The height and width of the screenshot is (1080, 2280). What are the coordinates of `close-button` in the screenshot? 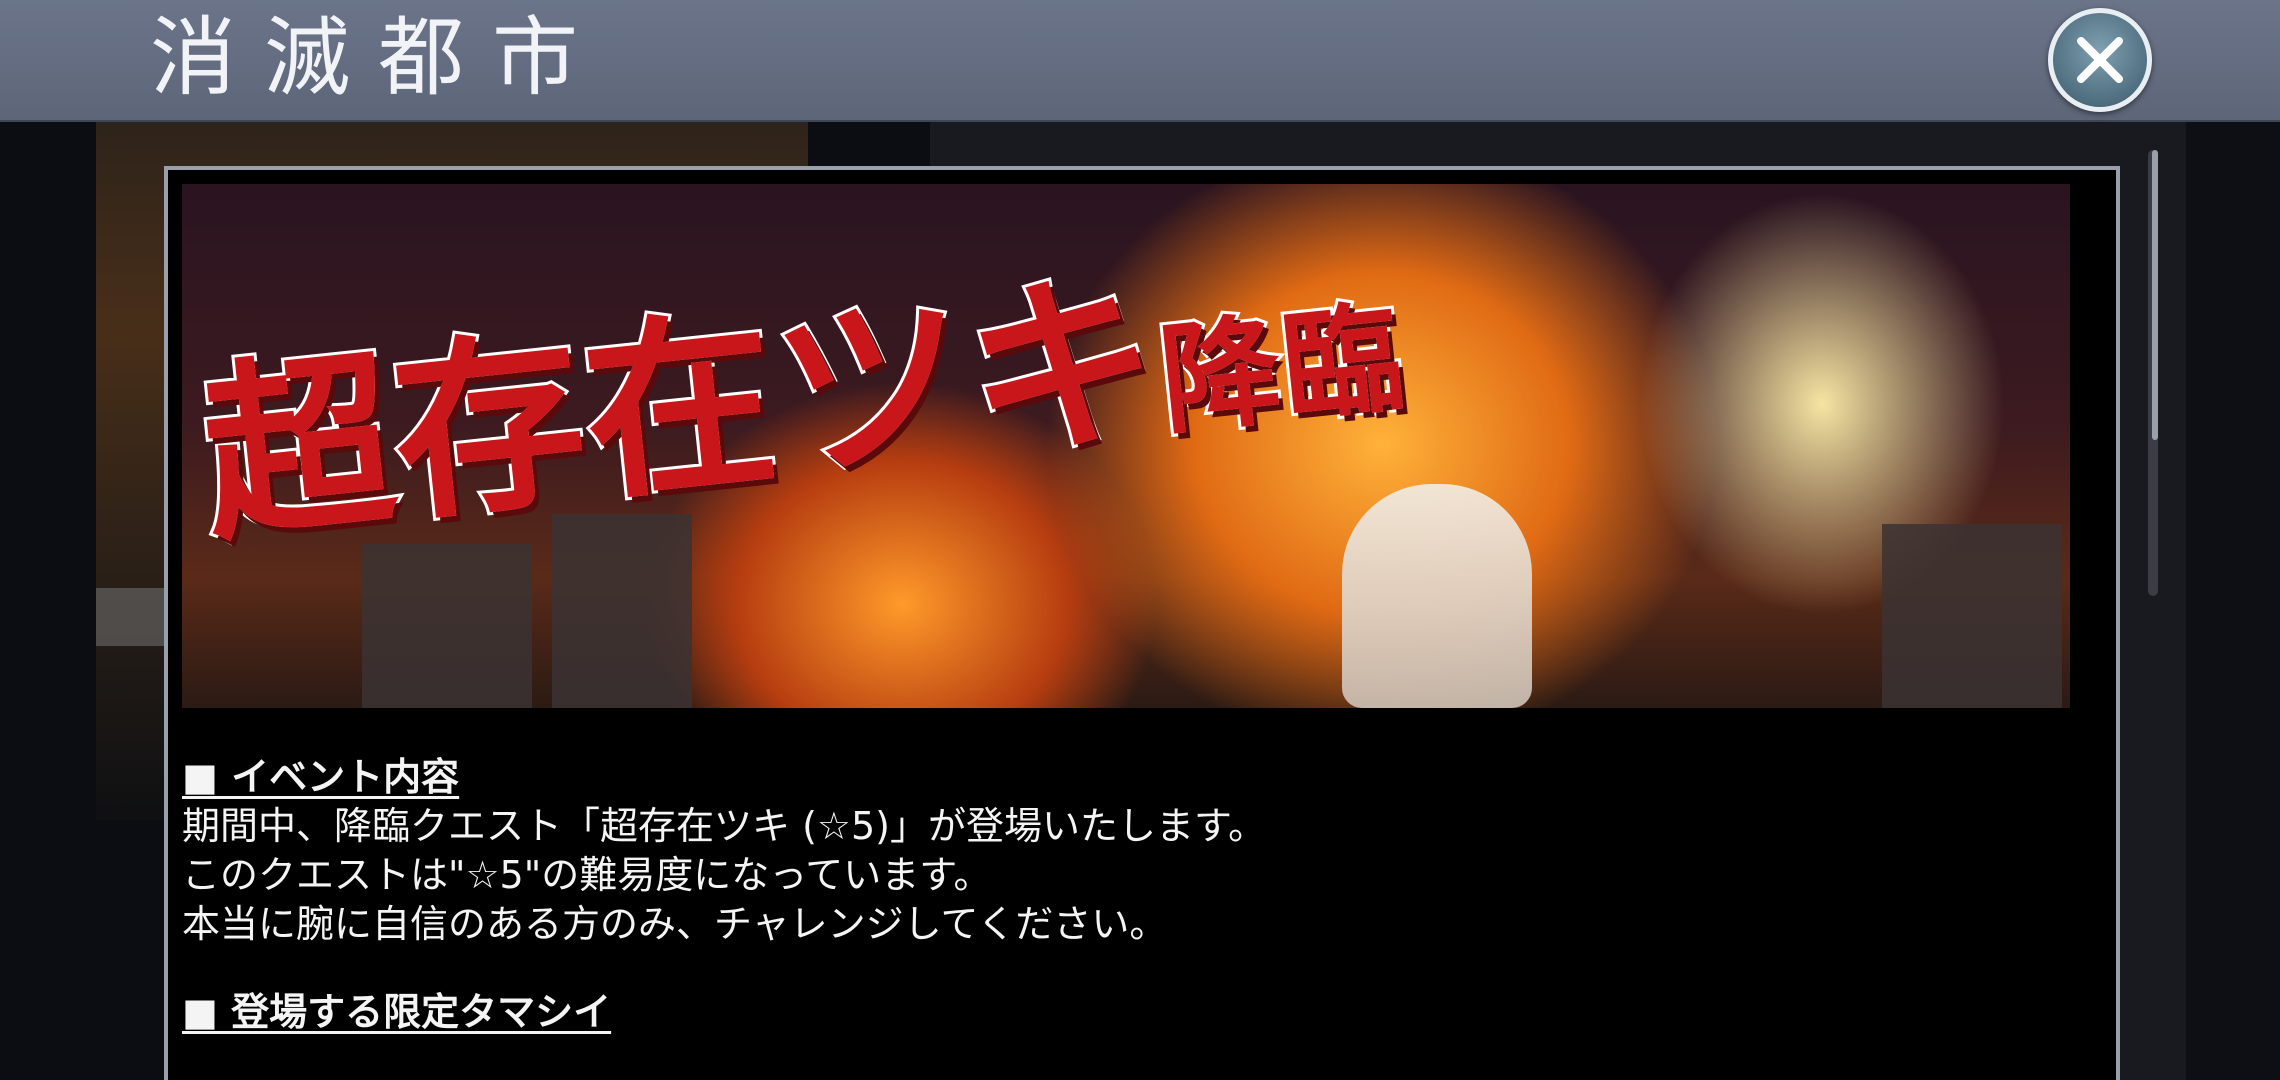 It's located at (2100, 60).